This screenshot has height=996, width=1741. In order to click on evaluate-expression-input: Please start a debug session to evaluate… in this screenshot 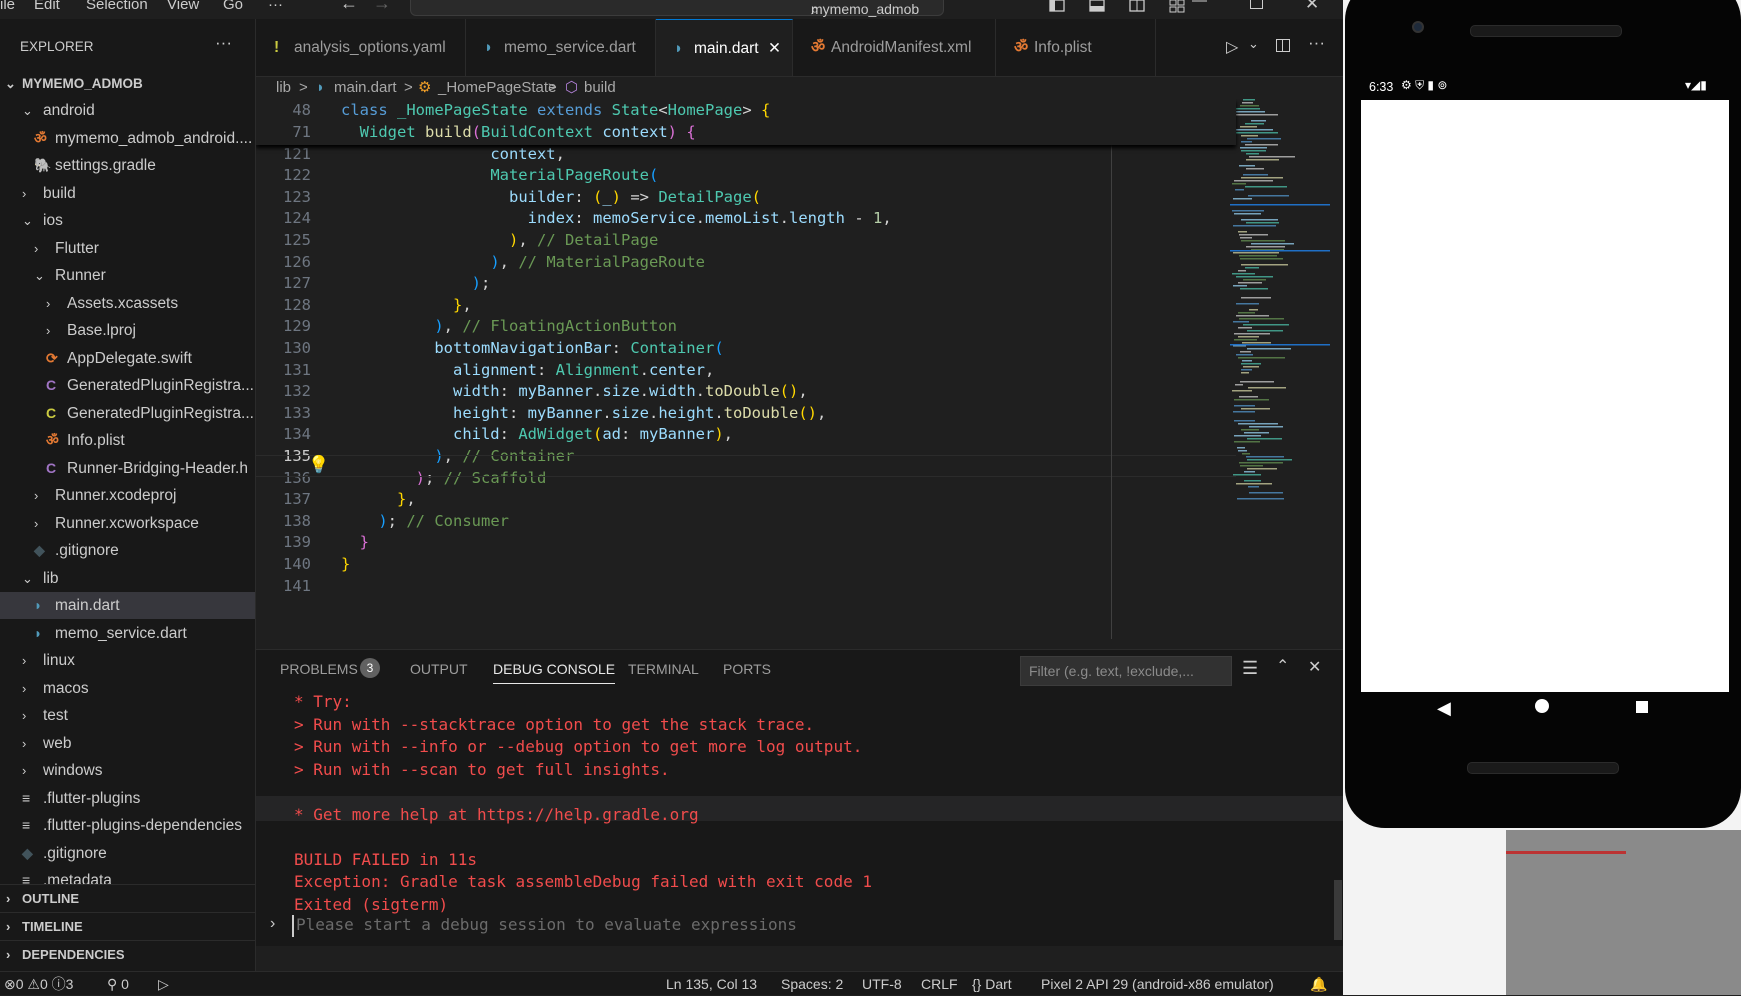, I will do `click(814, 926)`.